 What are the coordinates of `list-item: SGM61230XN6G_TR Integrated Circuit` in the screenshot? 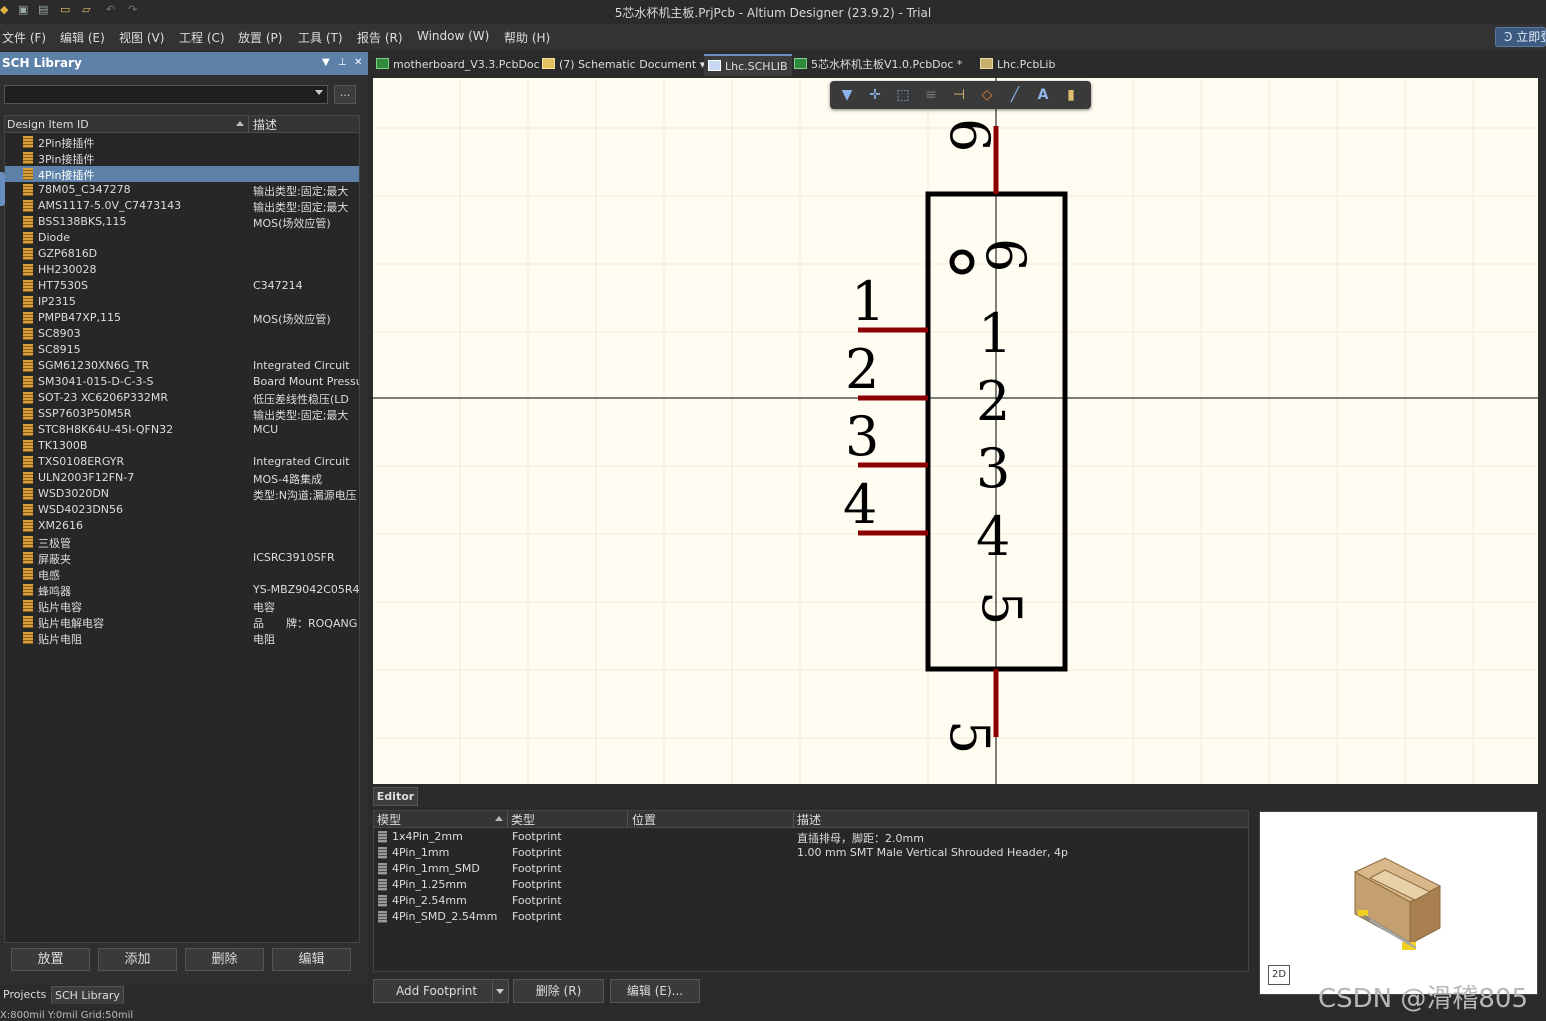 It's located at (182, 366).